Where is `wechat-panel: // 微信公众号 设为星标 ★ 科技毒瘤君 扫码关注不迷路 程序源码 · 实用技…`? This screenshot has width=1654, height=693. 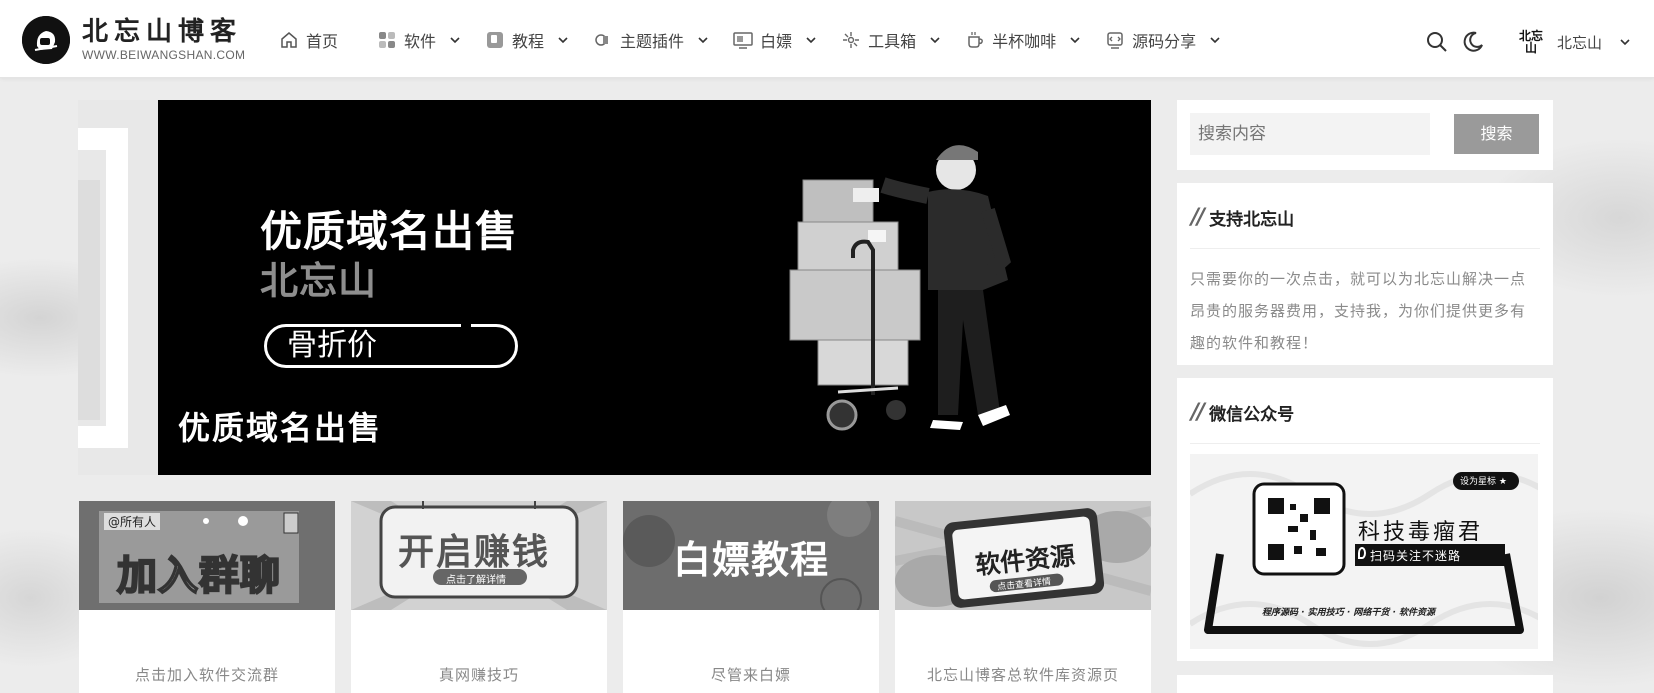 wechat-panel: // 微信公众号 设为星标 ★ 科技毒瘤君 扫码关注不迷路 程序源码 · 实用技… is located at coordinates (1365, 519).